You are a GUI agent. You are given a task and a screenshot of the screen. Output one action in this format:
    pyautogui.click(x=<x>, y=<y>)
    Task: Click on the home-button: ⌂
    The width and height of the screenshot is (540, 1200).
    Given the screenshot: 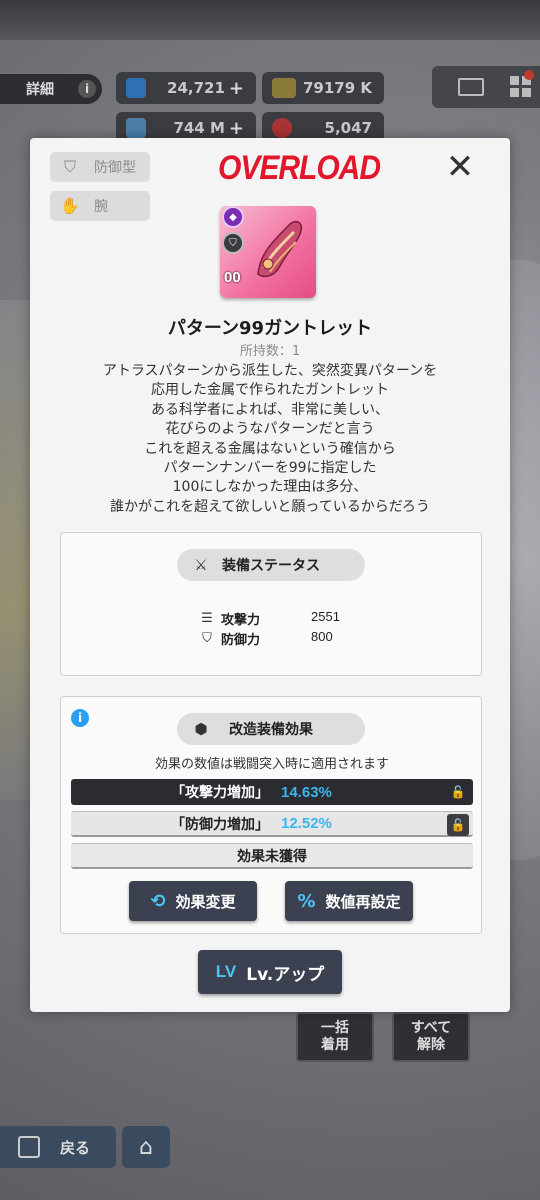 What is the action you would take?
    pyautogui.click(x=146, y=1147)
    